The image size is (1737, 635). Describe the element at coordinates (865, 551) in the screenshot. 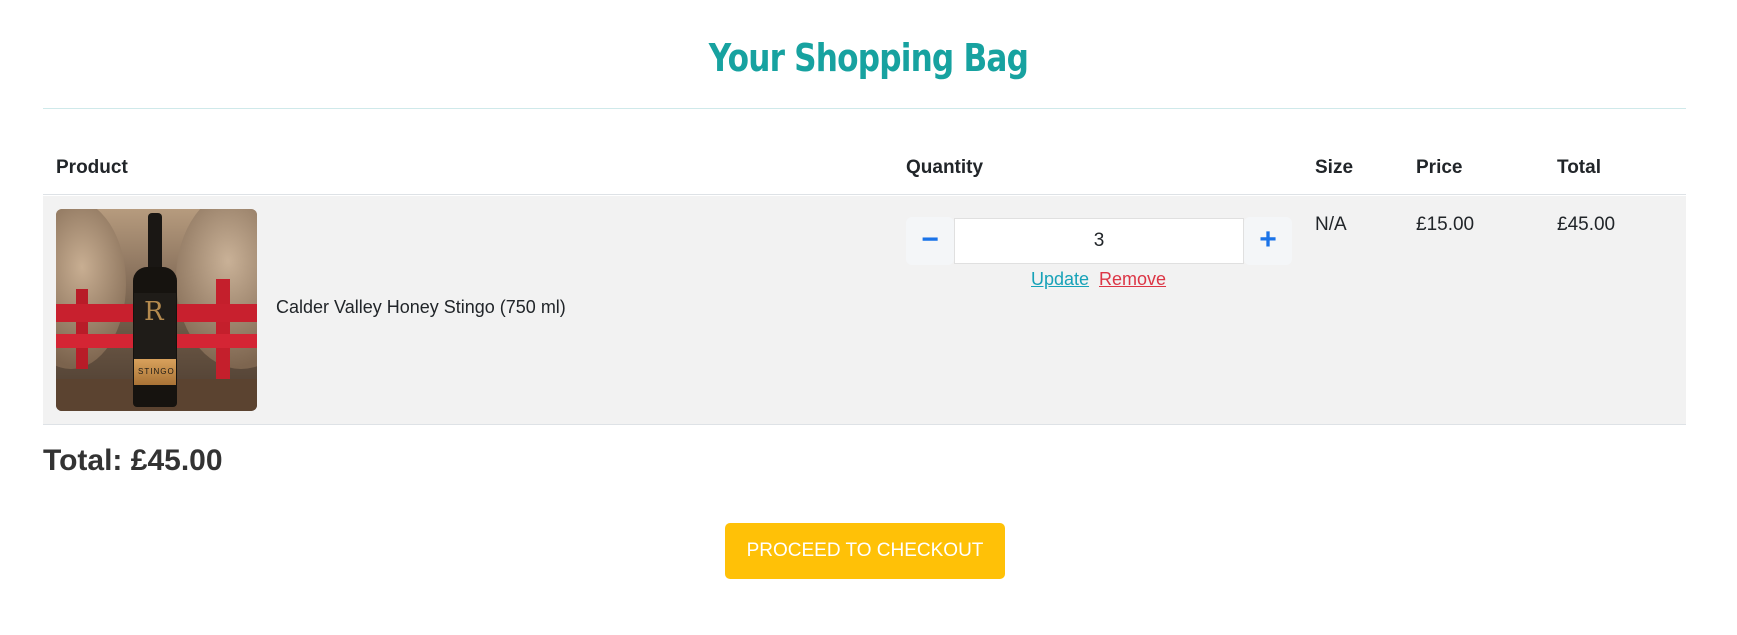

I see `checkout-button: PROCEED TO CHECKOUT` at that location.